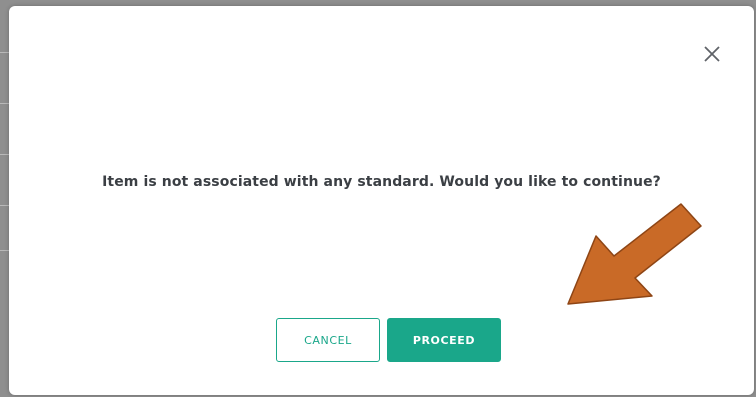  Describe the element at coordinates (634, 254) in the screenshot. I see `arrow-icon` at that location.